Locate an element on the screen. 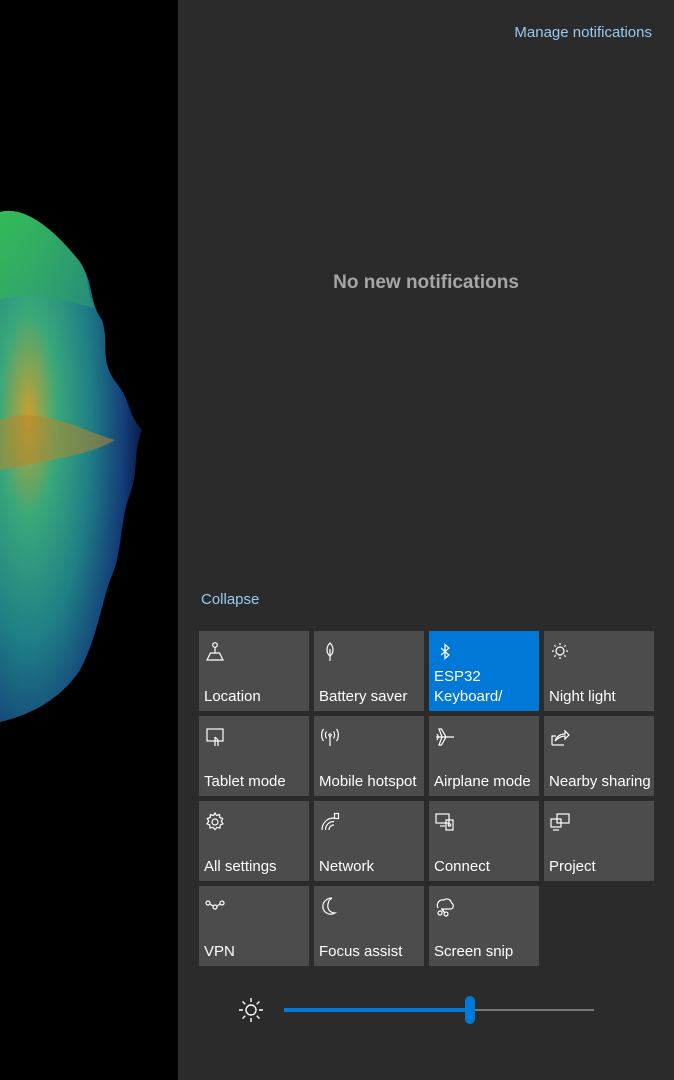  nearby-sharing-tile: Nearby sharing is located at coordinates (599, 756).